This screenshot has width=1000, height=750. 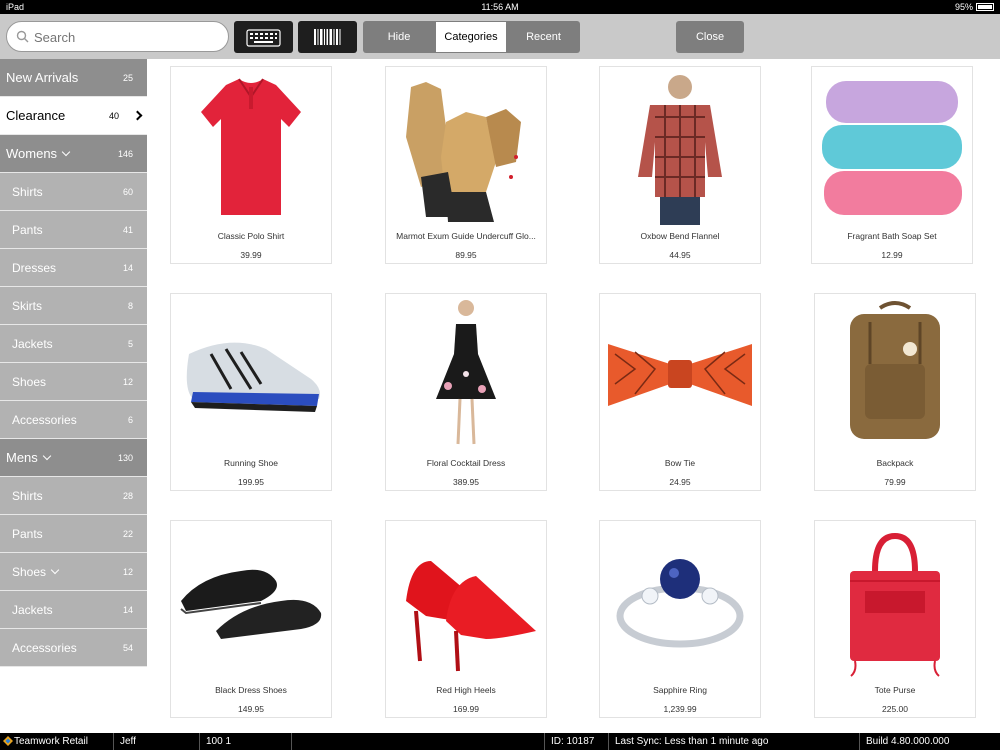 What do you see at coordinates (73, 154) in the screenshot?
I see `sidebar-item-womens: Womens 146` at bounding box center [73, 154].